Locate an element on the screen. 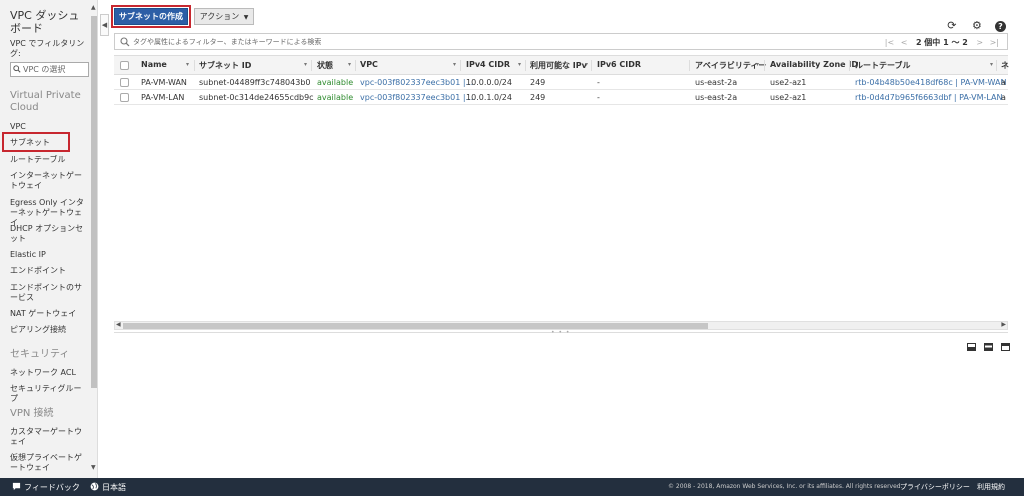 The image size is (1024, 496). sidebar-scroll-thumb is located at coordinates (94, 202).